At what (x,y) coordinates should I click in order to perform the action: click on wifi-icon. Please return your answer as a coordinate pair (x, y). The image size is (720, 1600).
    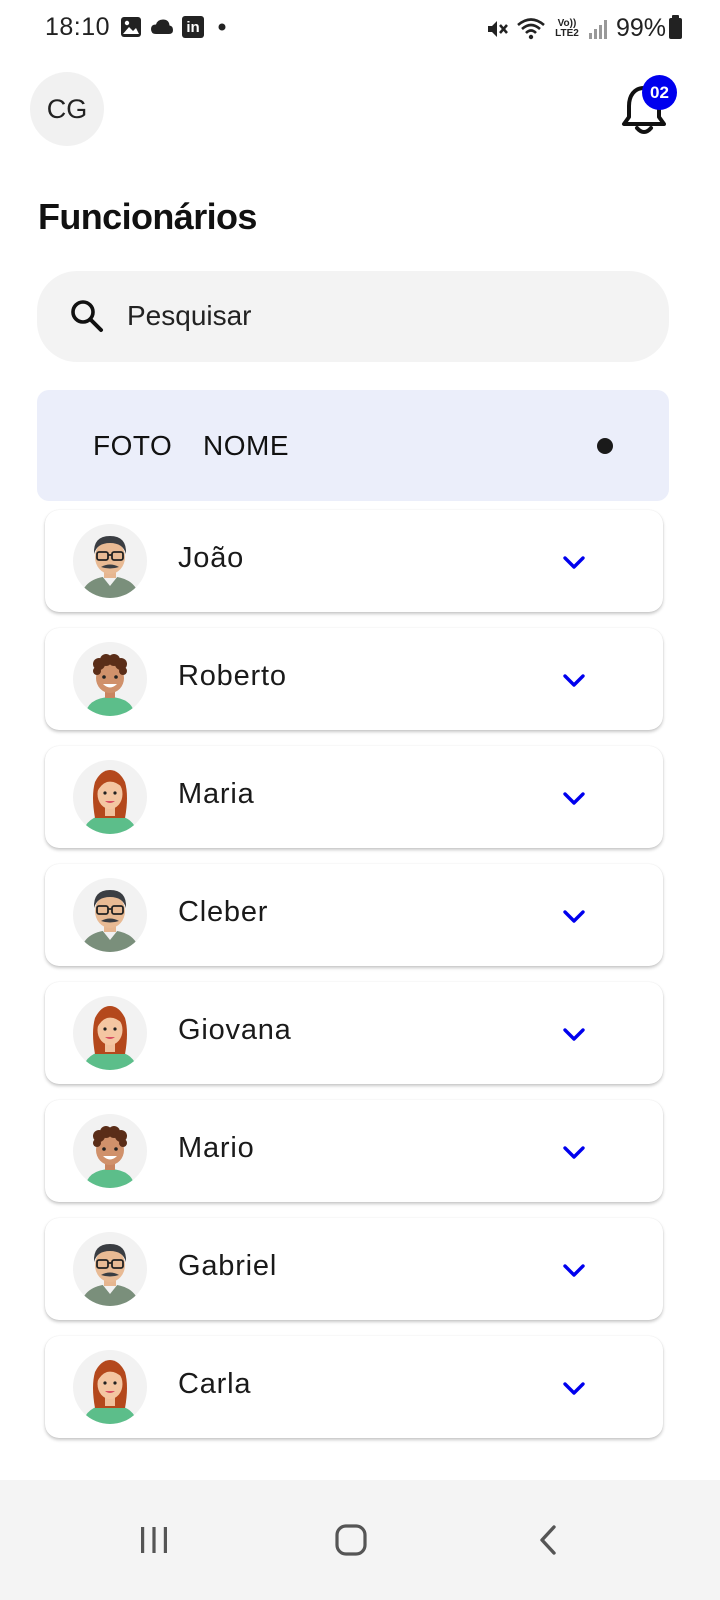
    Looking at the image, I should click on (531, 28).